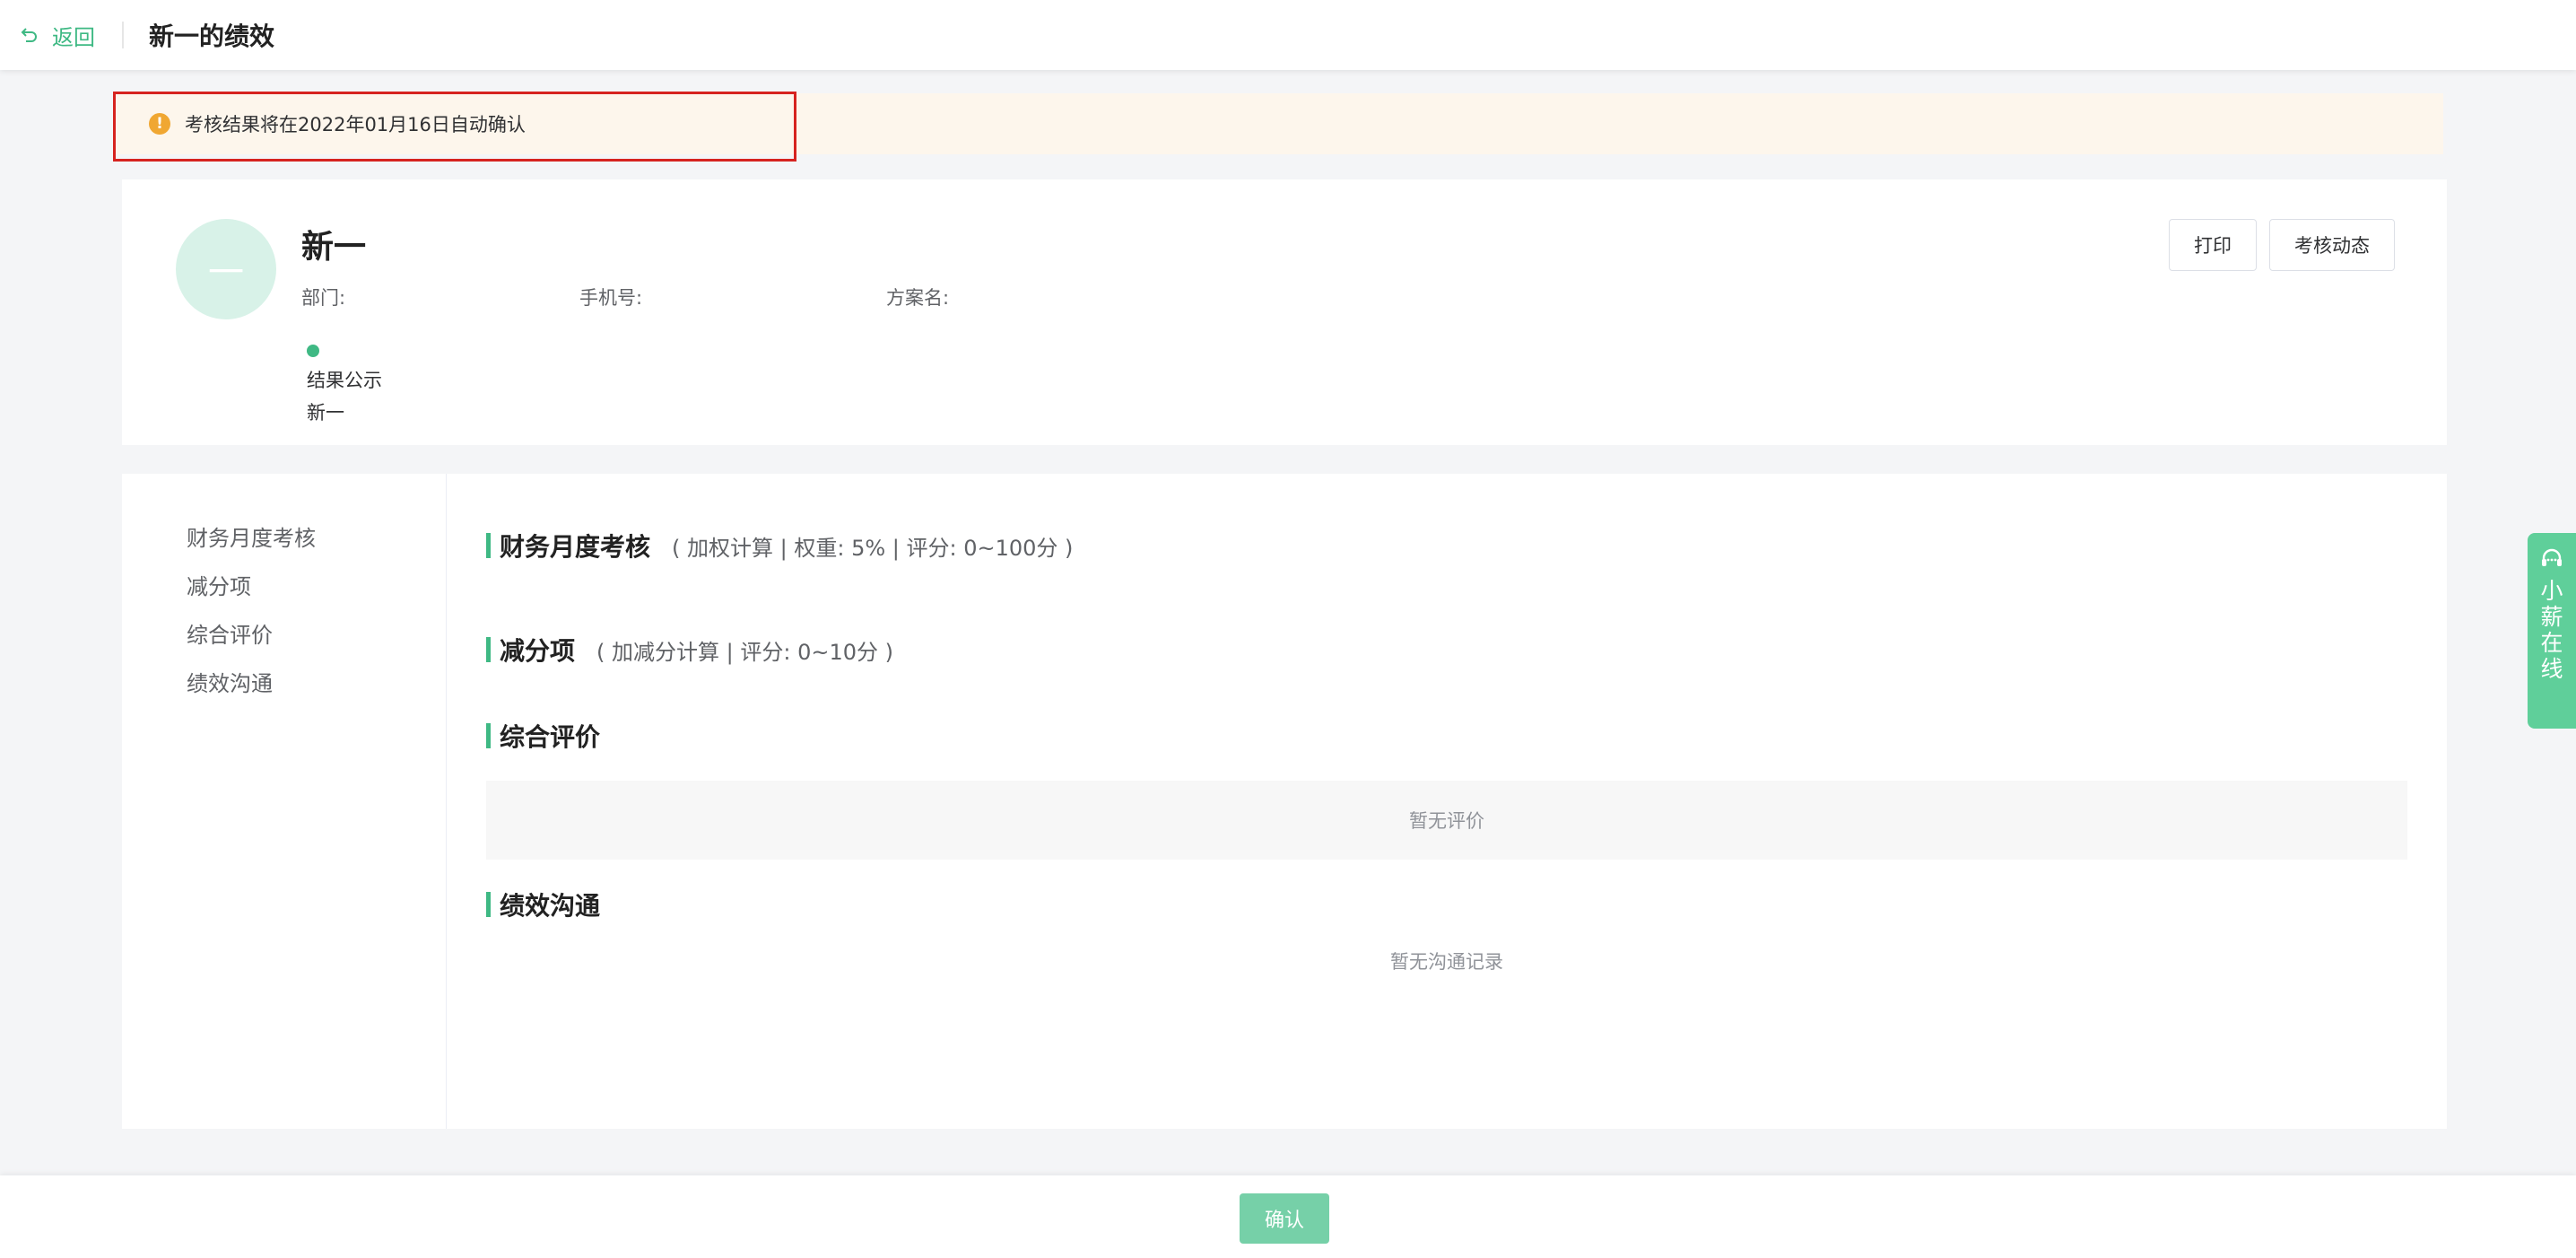 This screenshot has width=2576, height=1258. What do you see at coordinates (344, 381) in the screenshot?
I see `stage-label: 结果公示` at bounding box center [344, 381].